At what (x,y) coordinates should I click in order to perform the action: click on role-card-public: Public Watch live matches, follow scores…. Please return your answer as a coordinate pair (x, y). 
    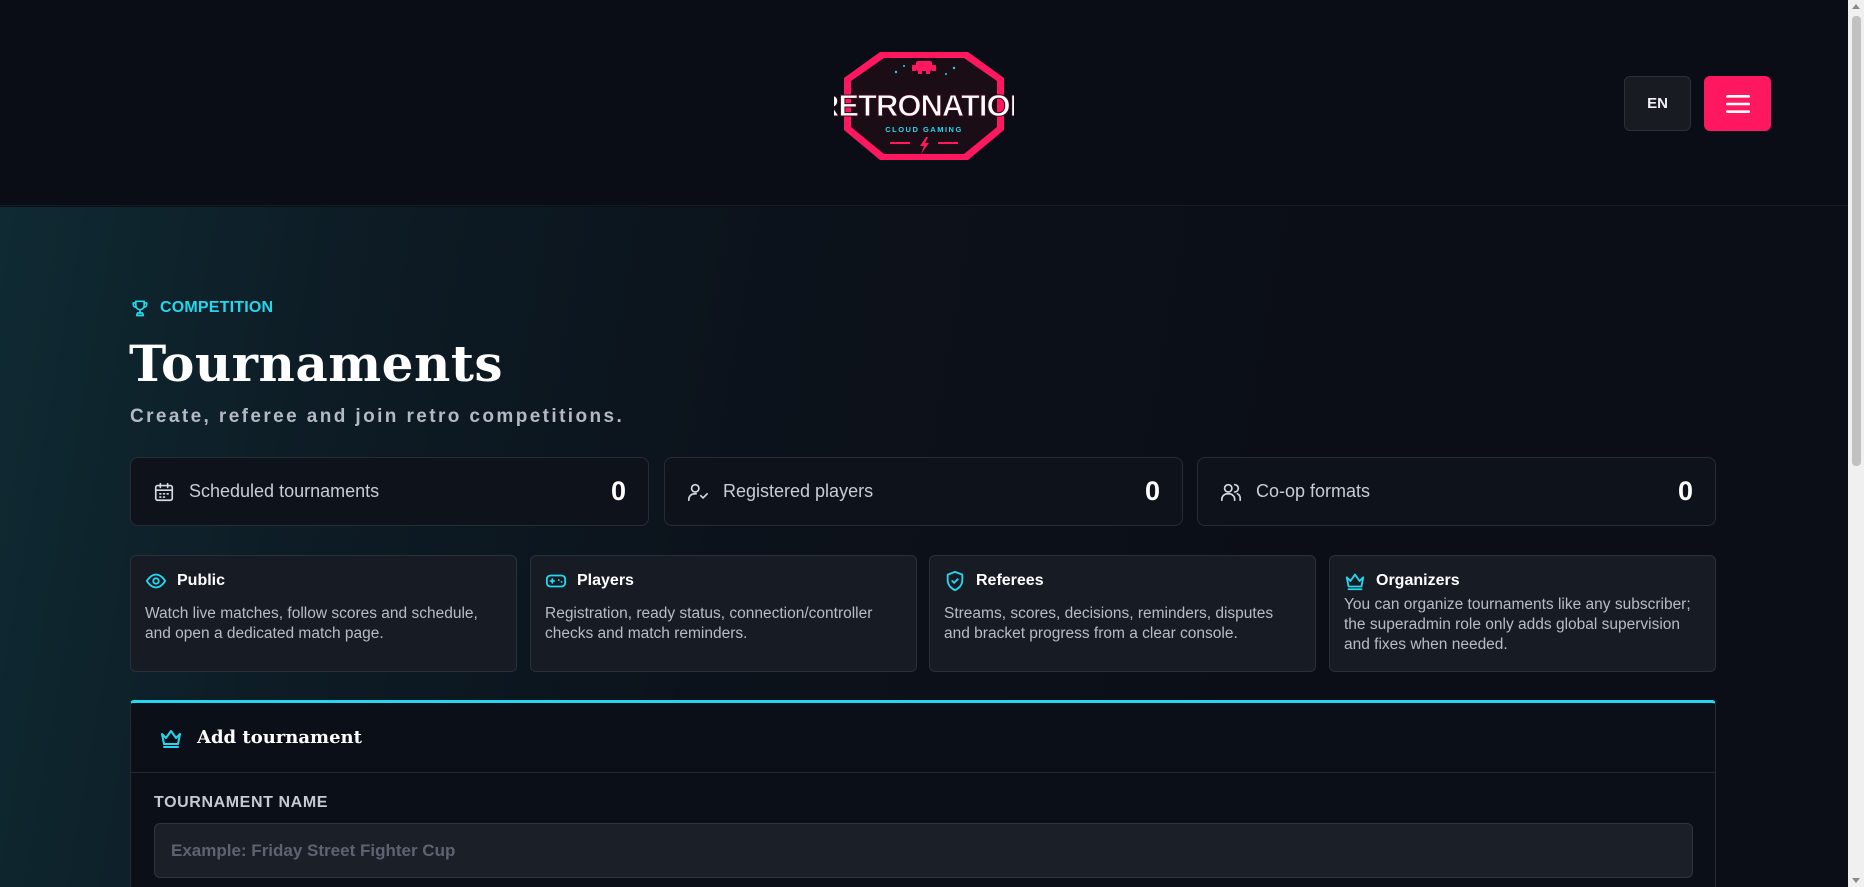
    Looking at the image, I should click on (323, 613).